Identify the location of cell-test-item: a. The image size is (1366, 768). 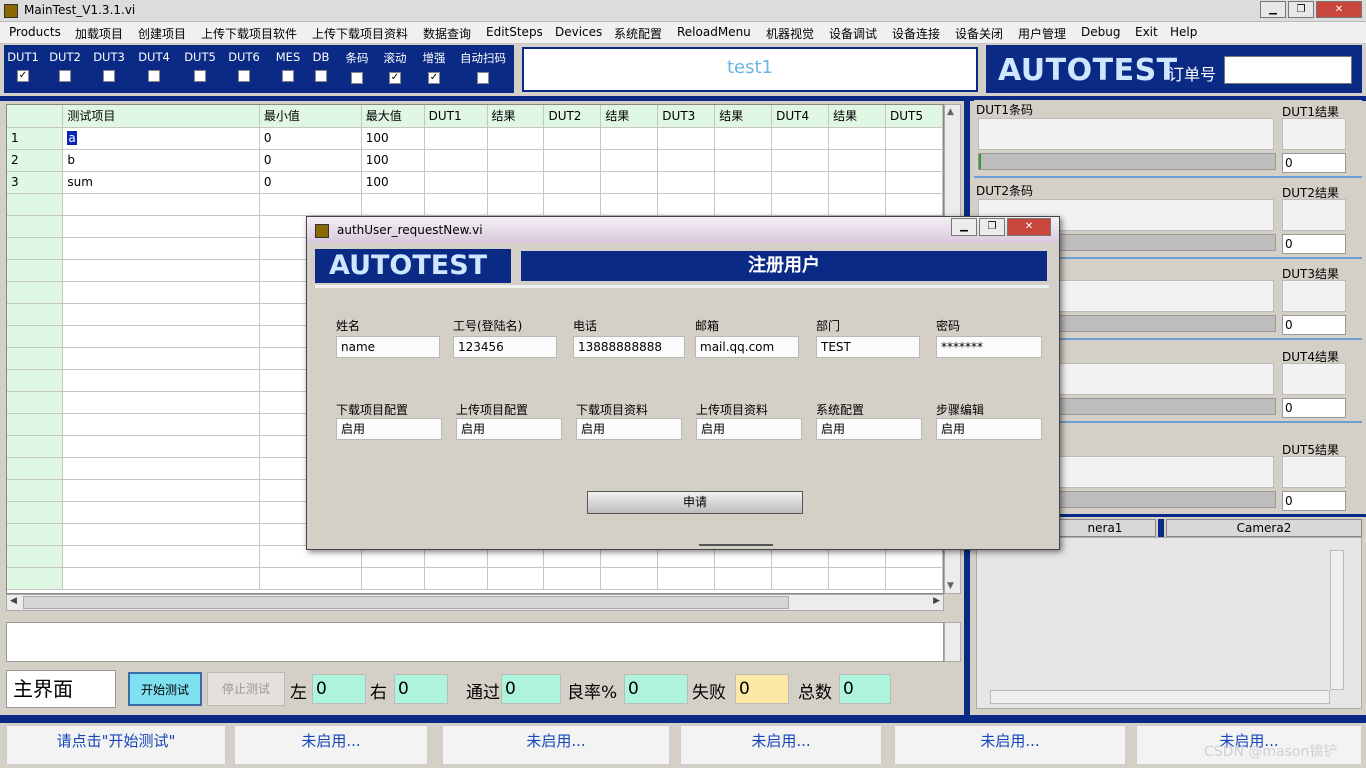
(161, 138).